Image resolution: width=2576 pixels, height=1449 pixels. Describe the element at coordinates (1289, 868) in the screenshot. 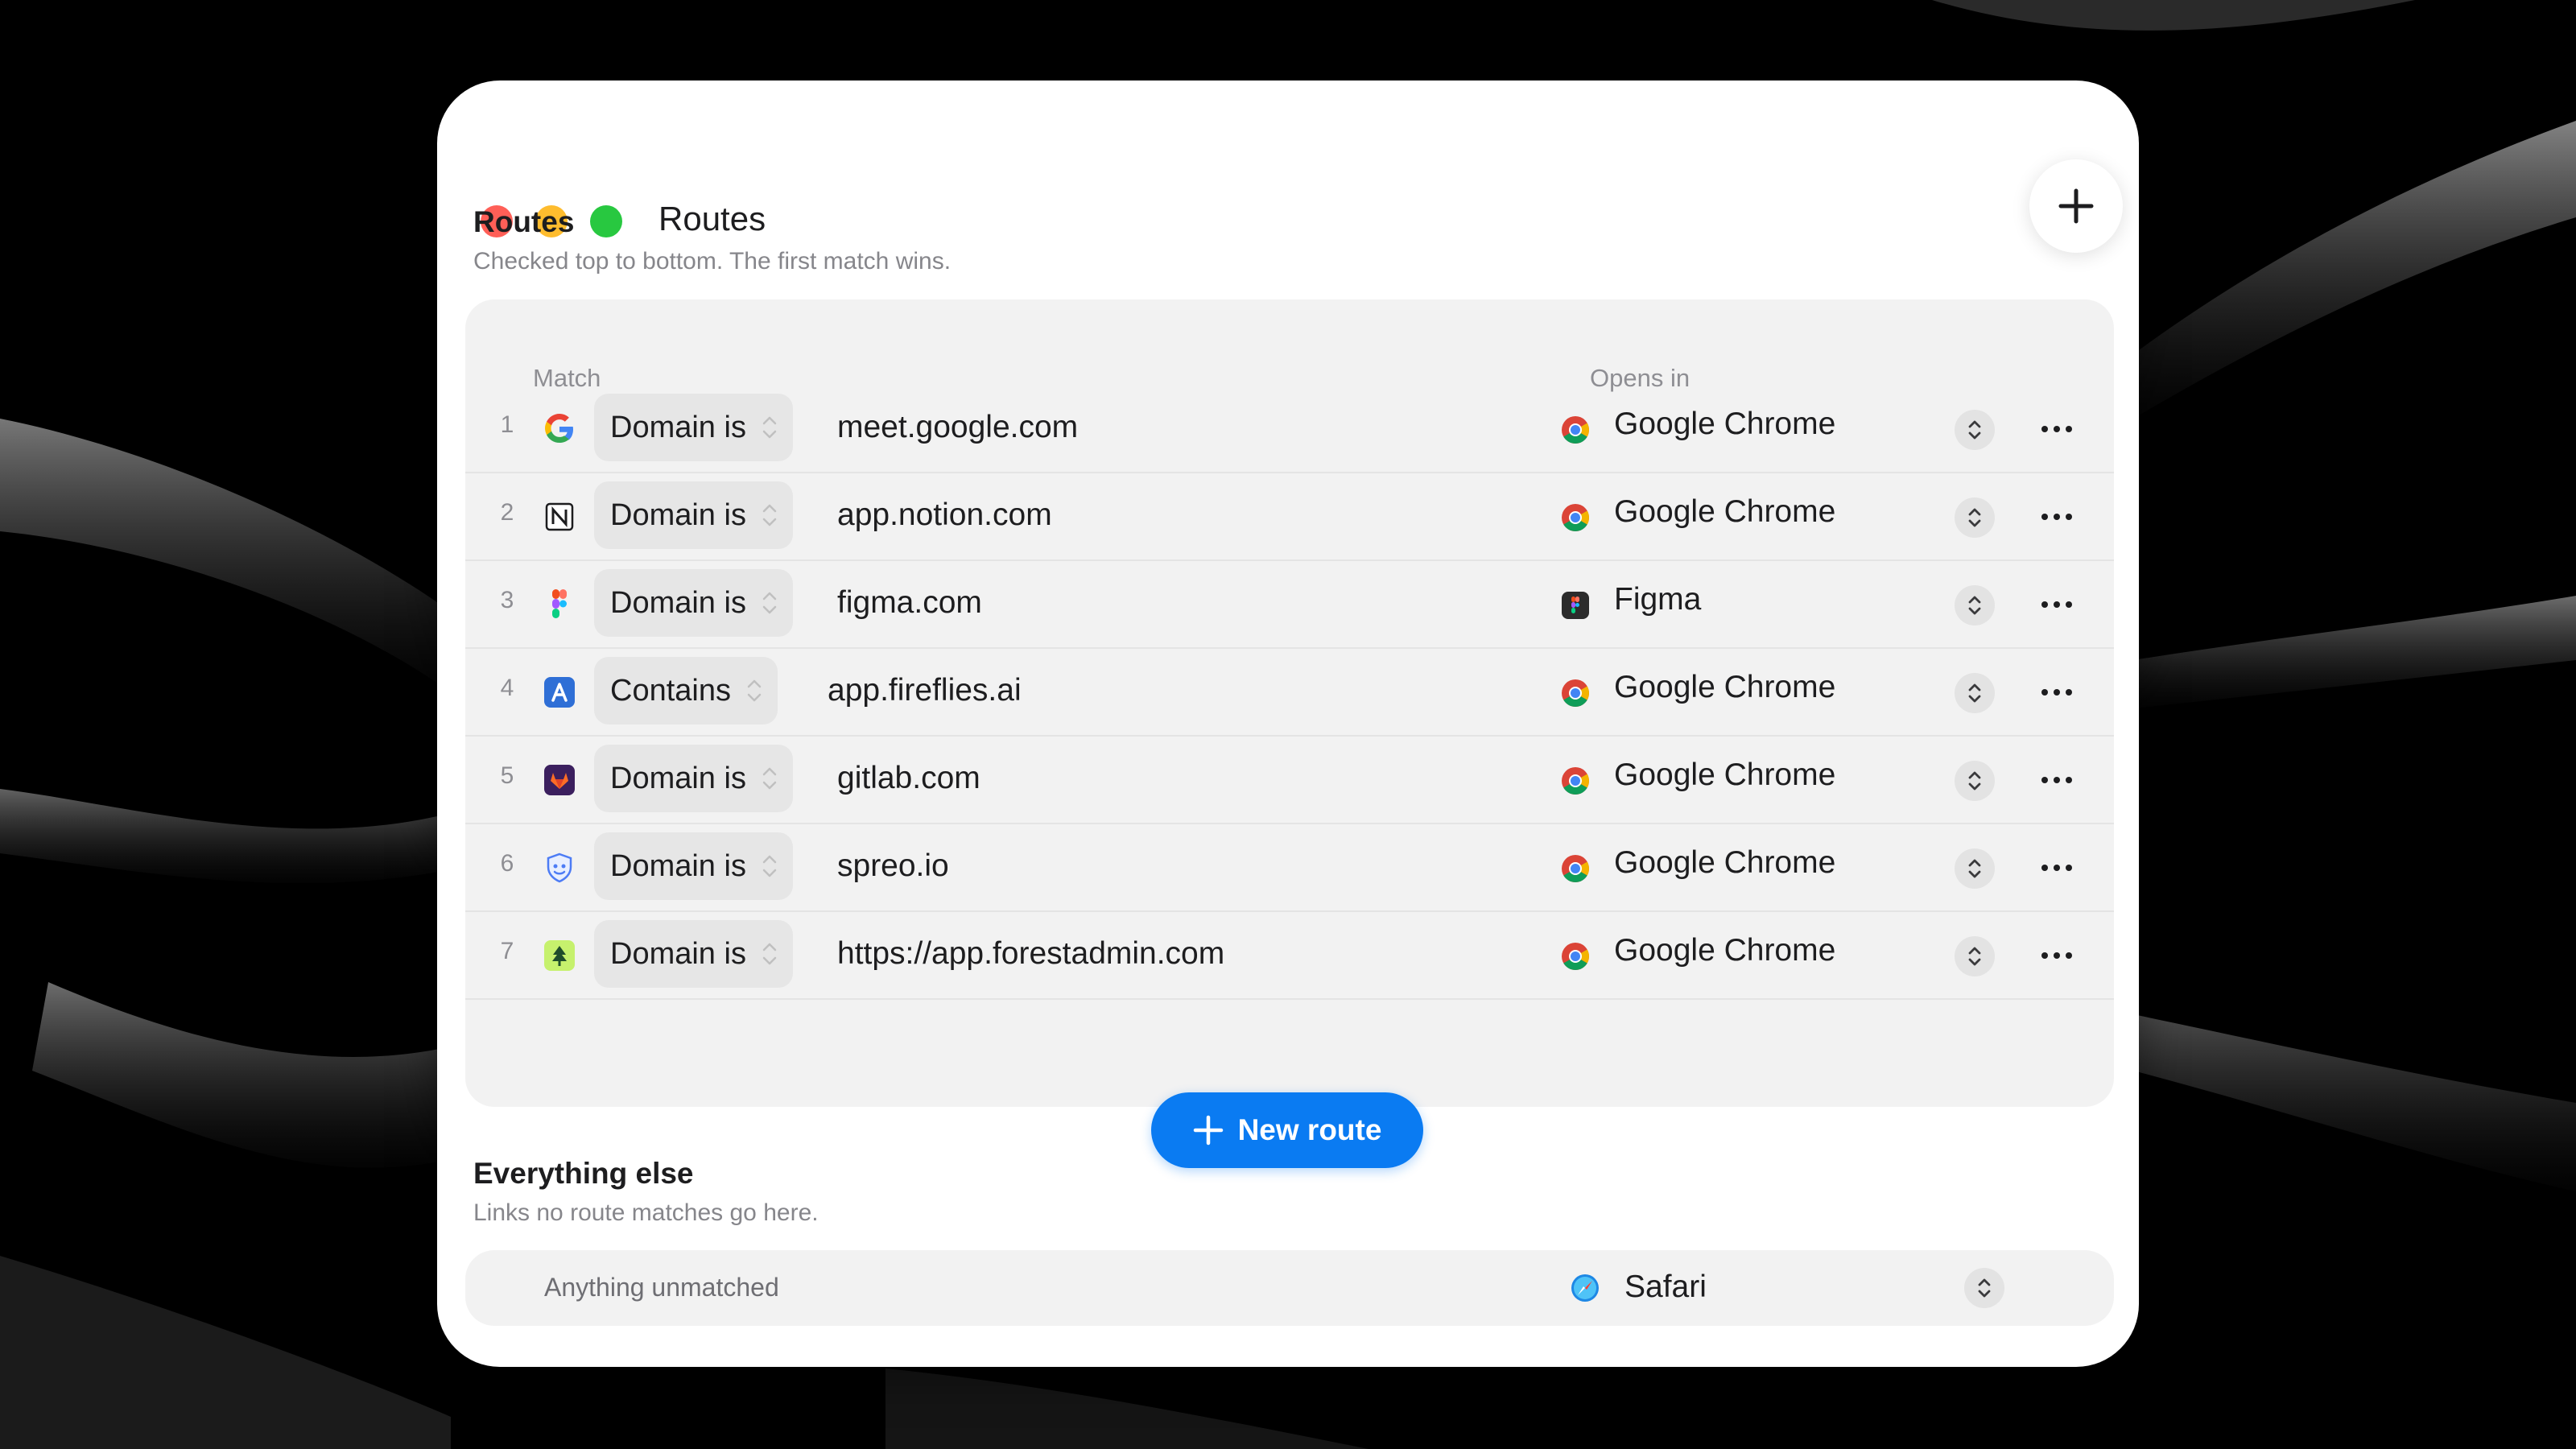

I see `table-row: 6 Domain is spreo.io Google Chrome` at that location.